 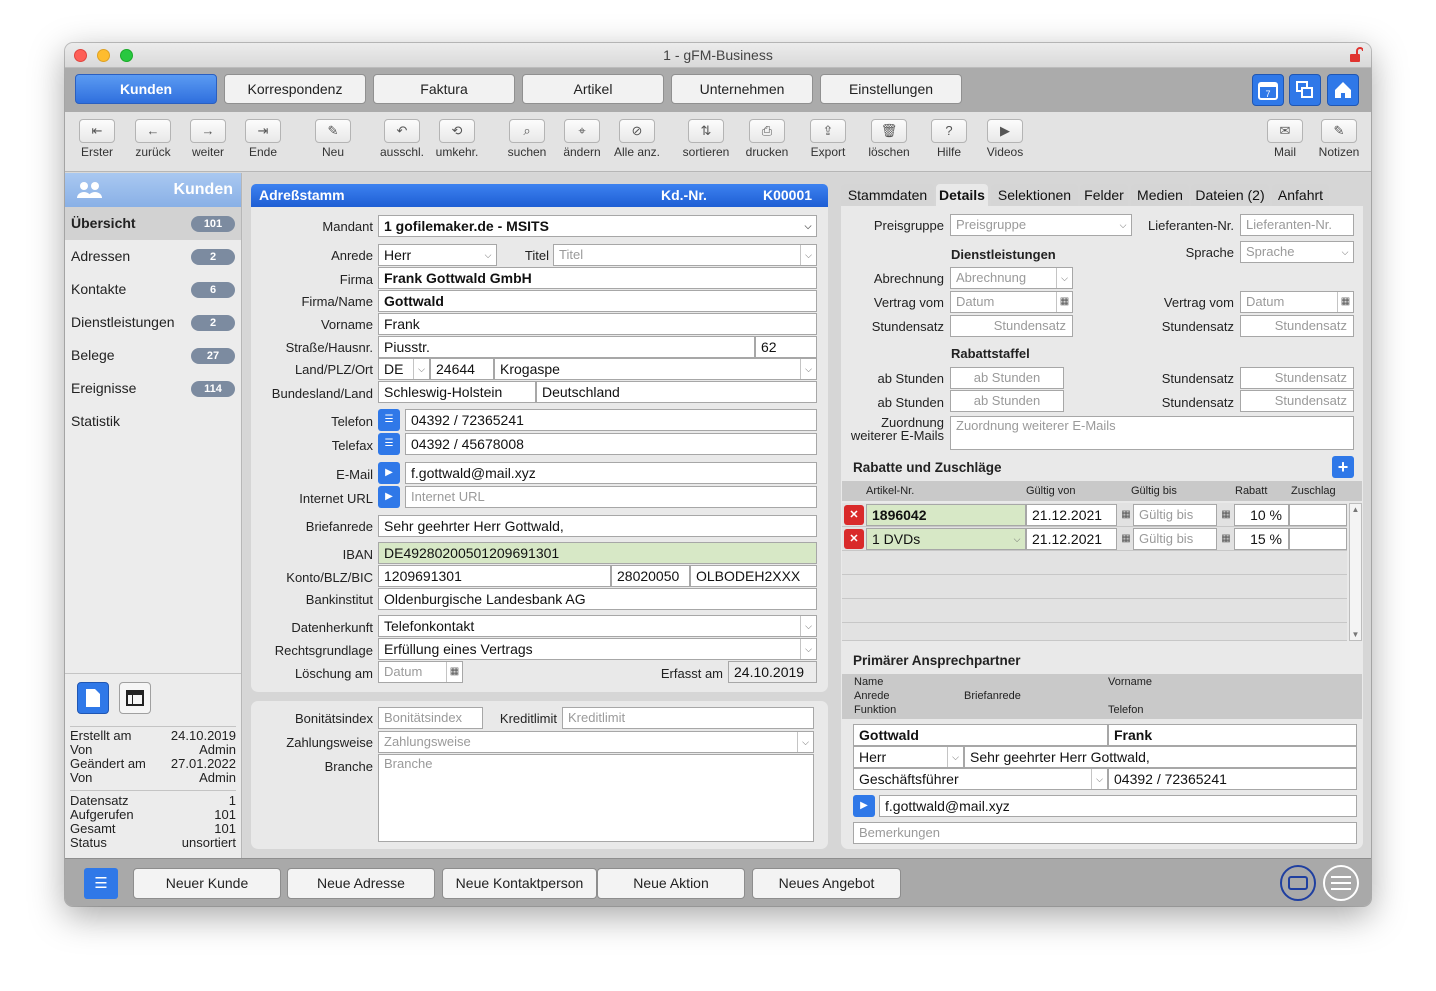 What do you see at coordinates (135, 698) in the screenshot?
I see `table-view-icon` at bounding box center [135, 698].